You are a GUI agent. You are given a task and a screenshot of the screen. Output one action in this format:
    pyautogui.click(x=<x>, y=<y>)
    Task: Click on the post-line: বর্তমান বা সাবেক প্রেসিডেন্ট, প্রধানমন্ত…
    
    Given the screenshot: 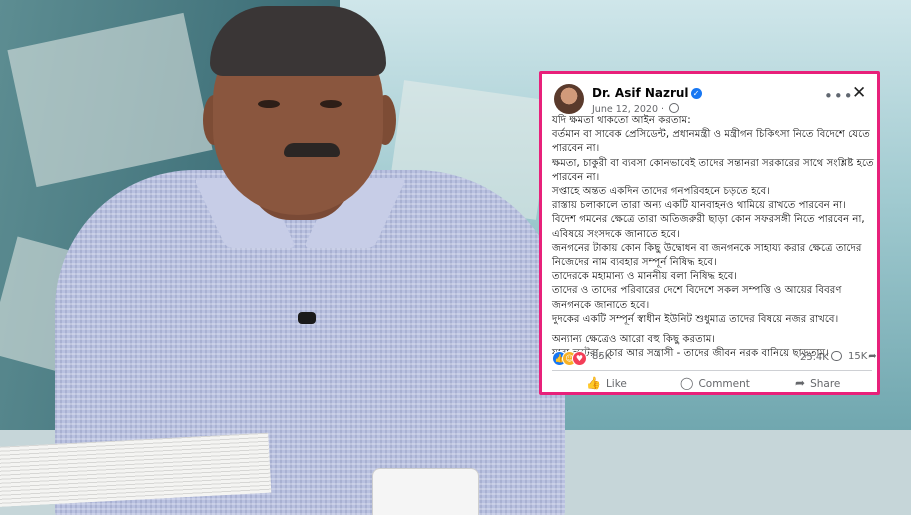 What is the action you would take?
    pyautogui.click(x=711, y=142)
    